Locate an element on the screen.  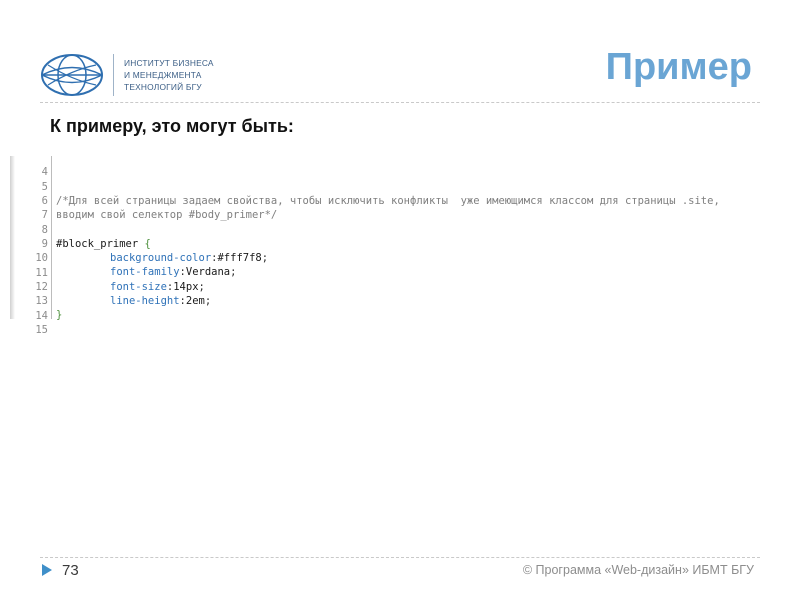
code-declaration: font-size:14px; is located at coordinates (157, 287).